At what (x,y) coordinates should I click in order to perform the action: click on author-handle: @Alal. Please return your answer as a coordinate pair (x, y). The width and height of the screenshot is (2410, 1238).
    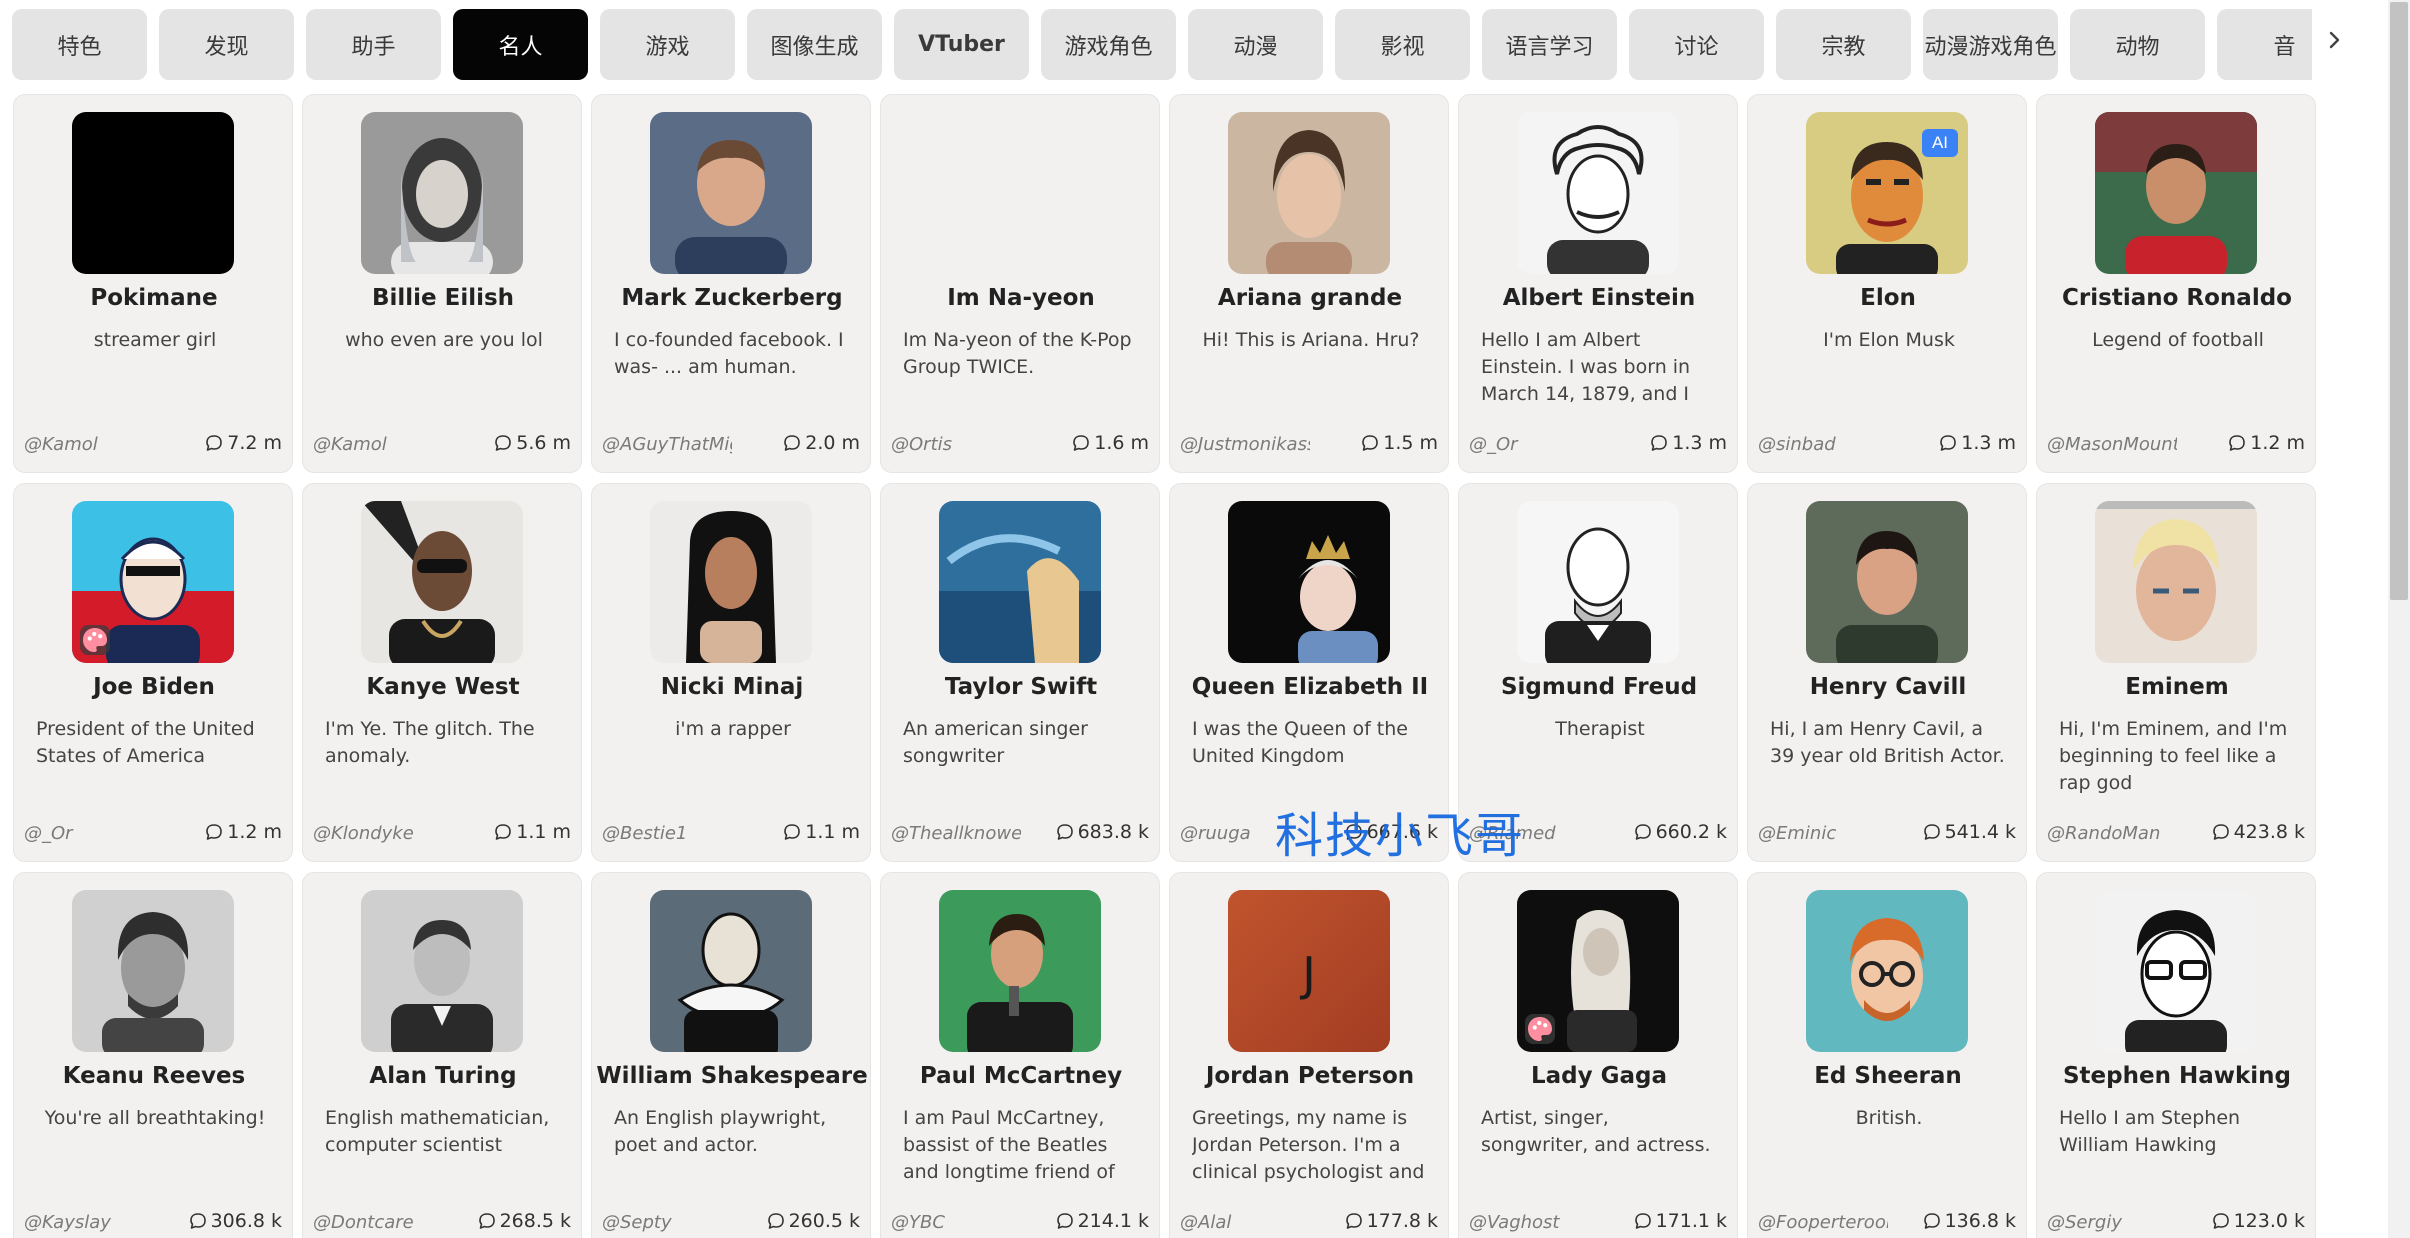
    Looking at the image, I should click on (1245, 1222).